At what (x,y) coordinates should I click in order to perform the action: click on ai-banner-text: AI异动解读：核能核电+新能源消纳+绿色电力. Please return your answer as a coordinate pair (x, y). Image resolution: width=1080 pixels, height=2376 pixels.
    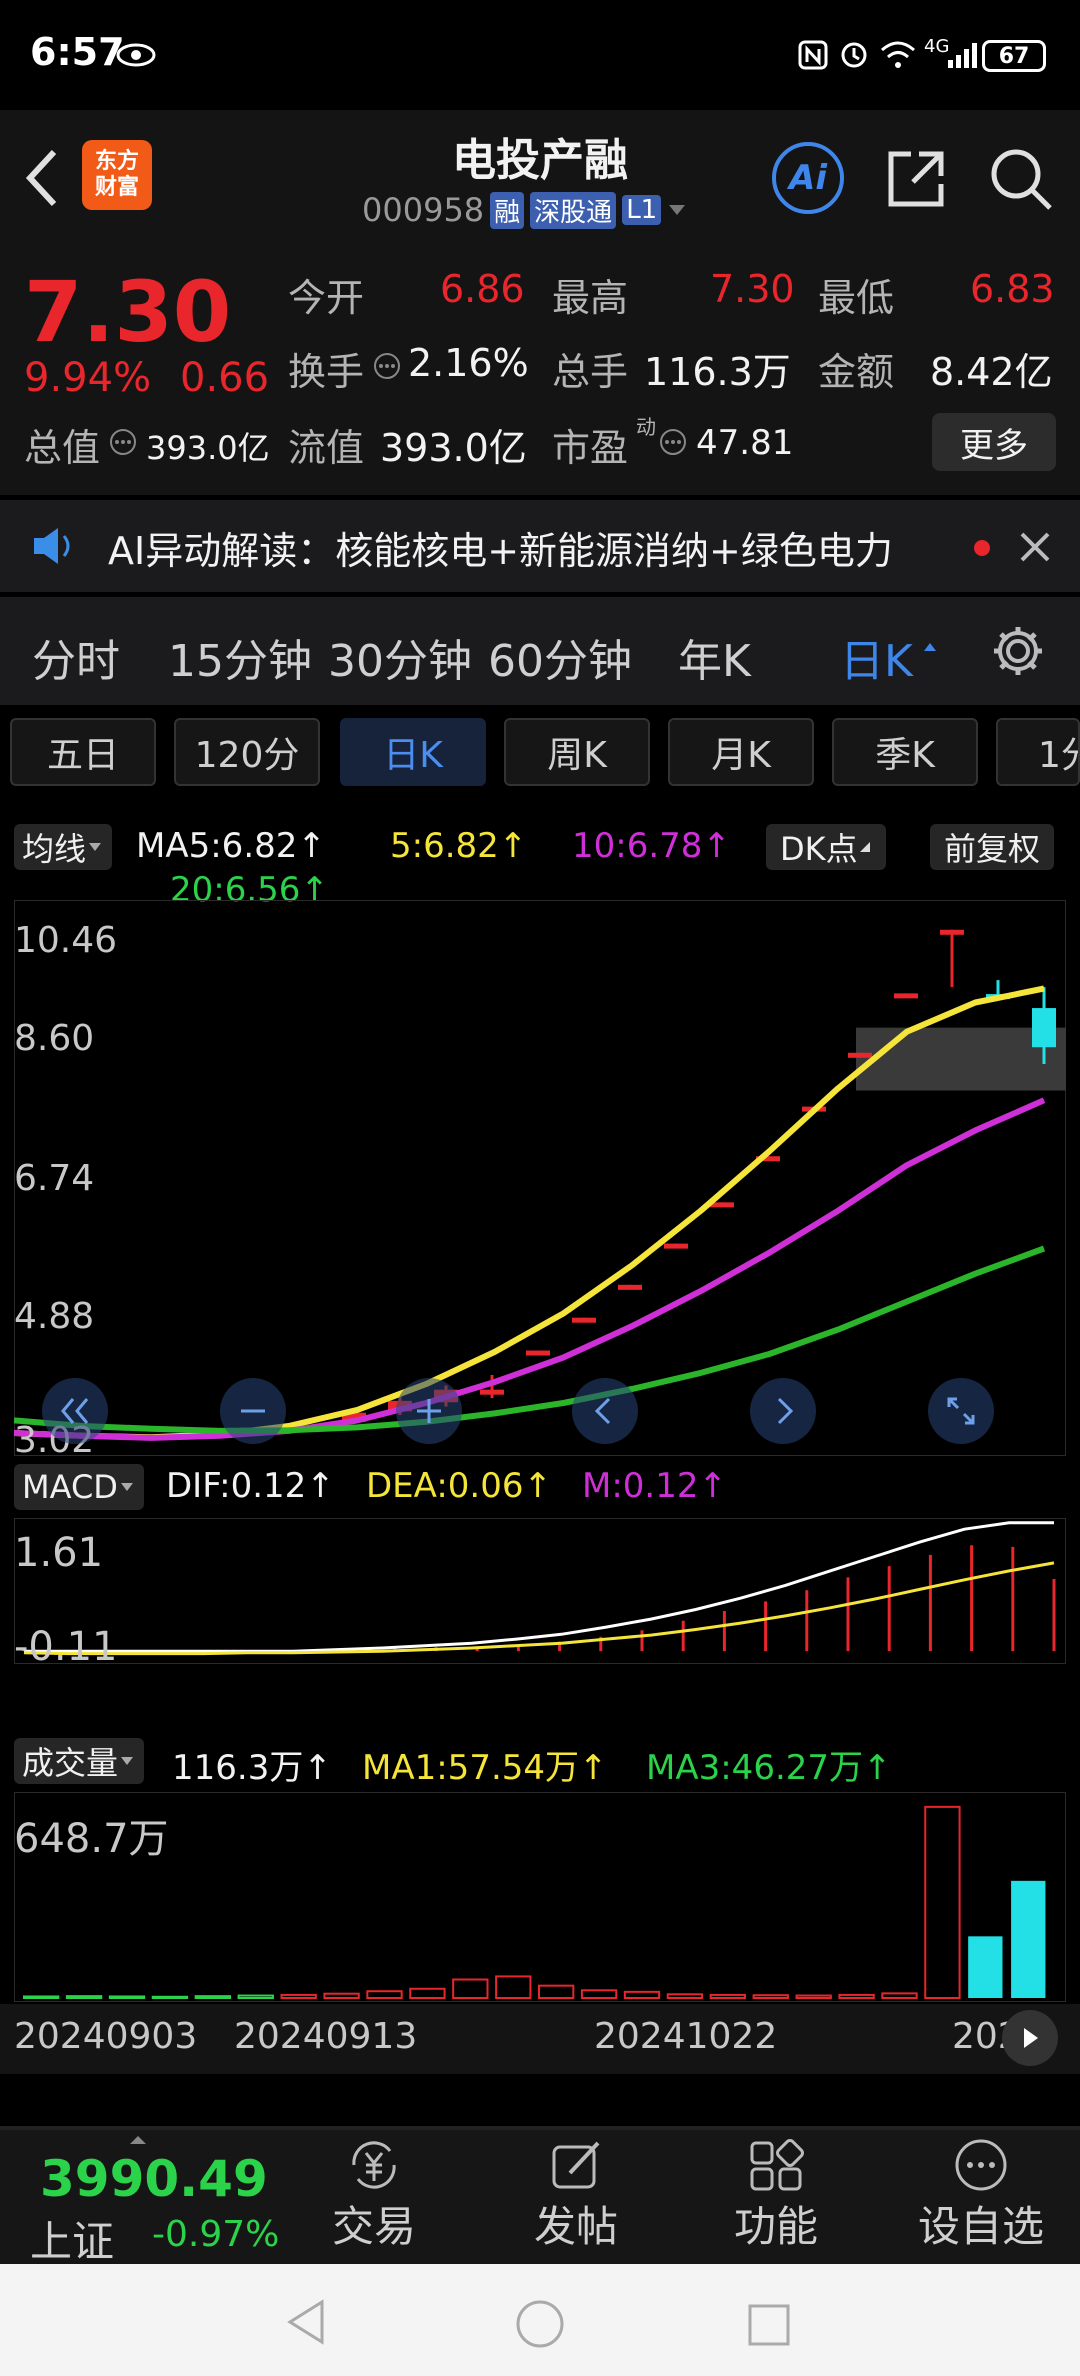
    Looking at the image, I should click on (500, 551).